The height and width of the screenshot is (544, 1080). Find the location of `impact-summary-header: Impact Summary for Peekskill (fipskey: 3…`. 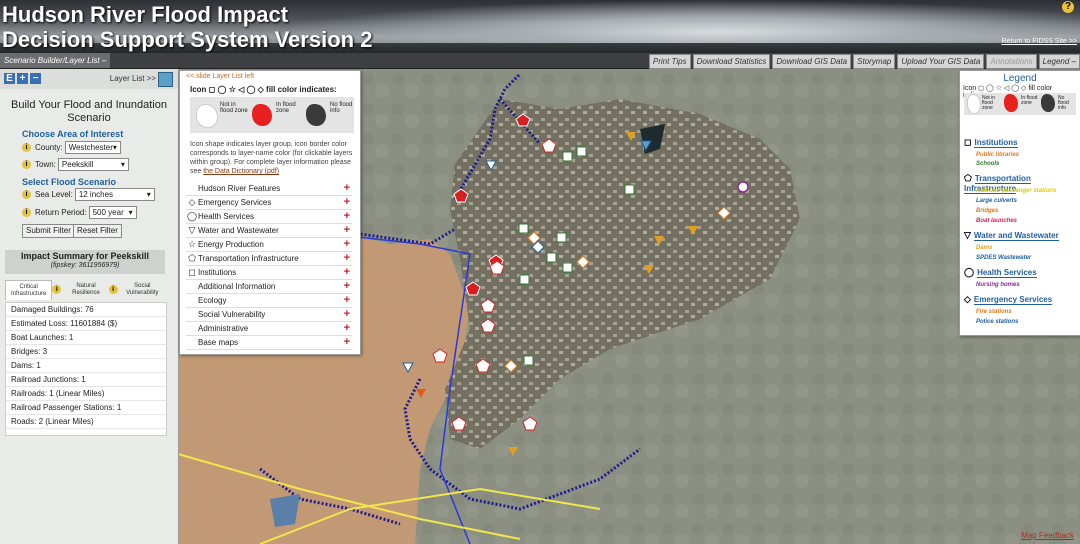

impact-summary-header: Impact Summary for Peekskill (fipskey: 3… is located at coordinates (85, 262).